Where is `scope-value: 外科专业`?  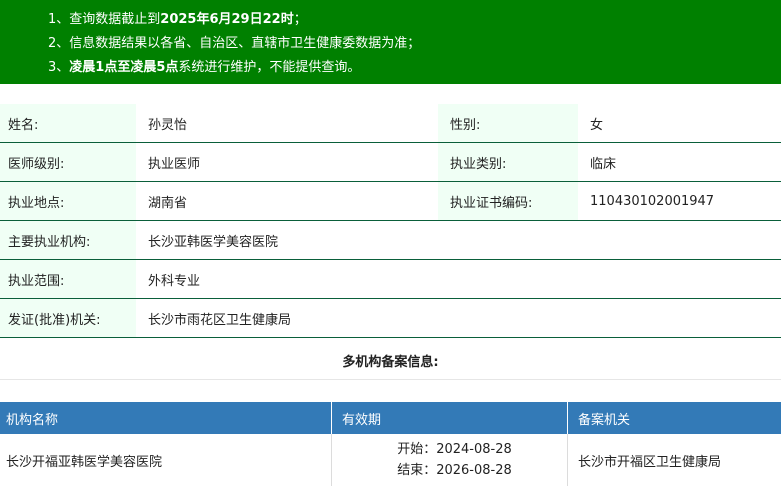 scope-value: 外科专业 is located at coordinates (174, 281).